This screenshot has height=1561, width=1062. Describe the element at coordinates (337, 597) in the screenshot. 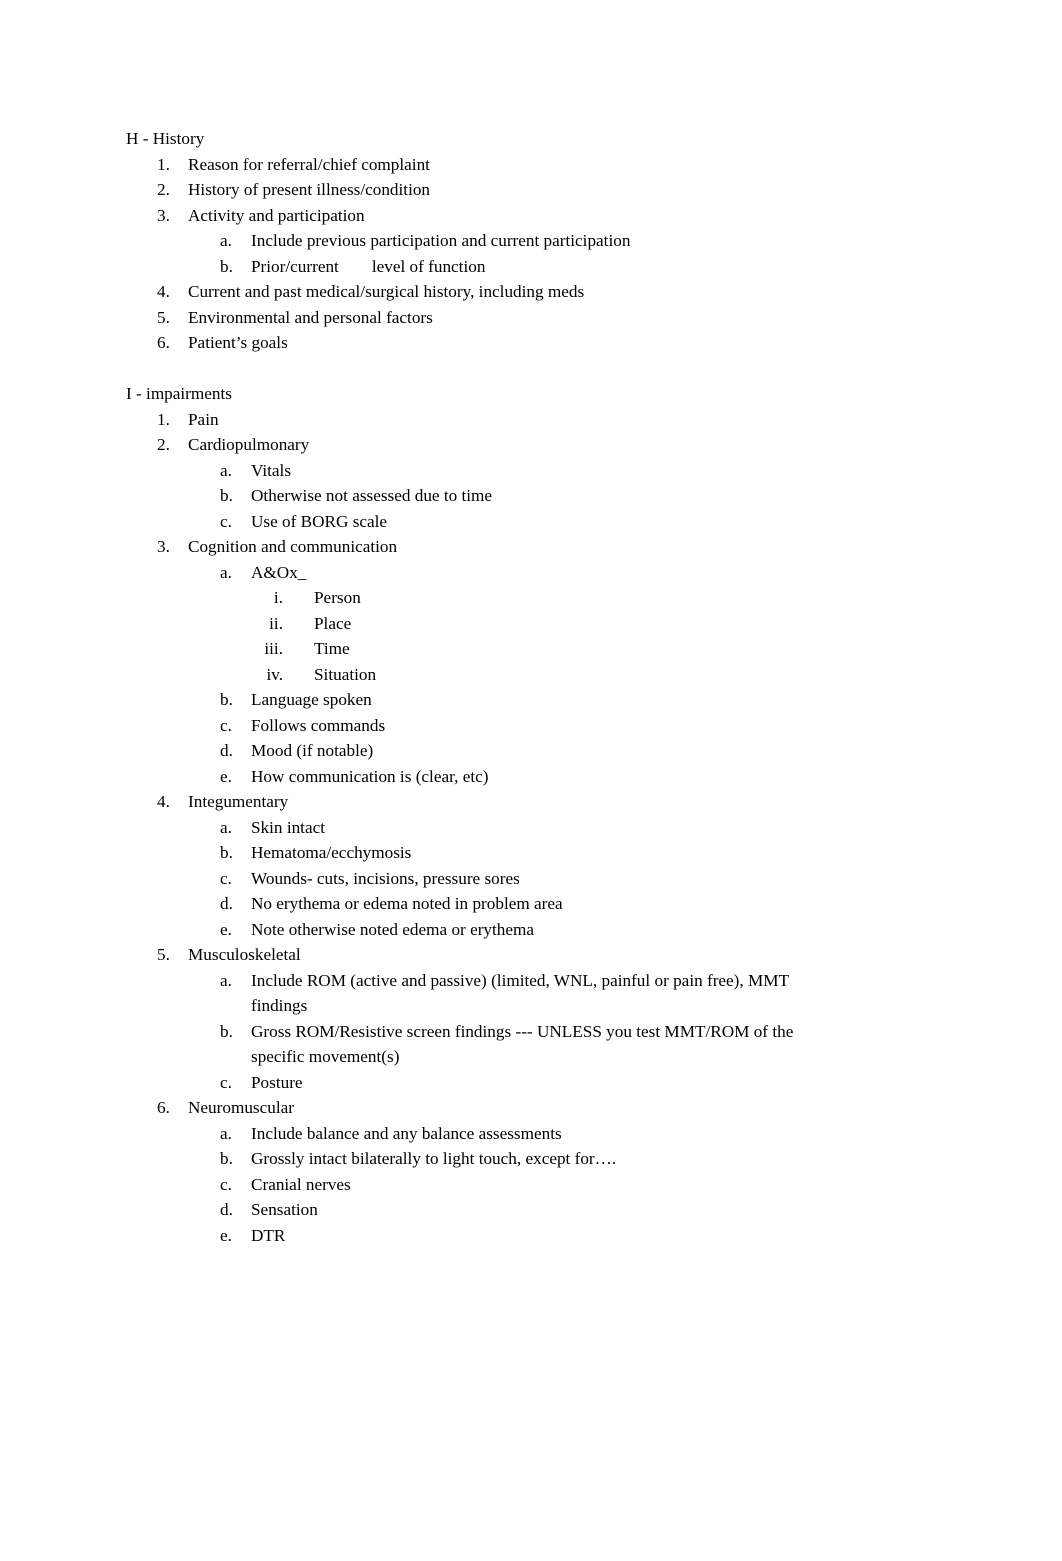

I see `outline-item-text: Person` at that location.